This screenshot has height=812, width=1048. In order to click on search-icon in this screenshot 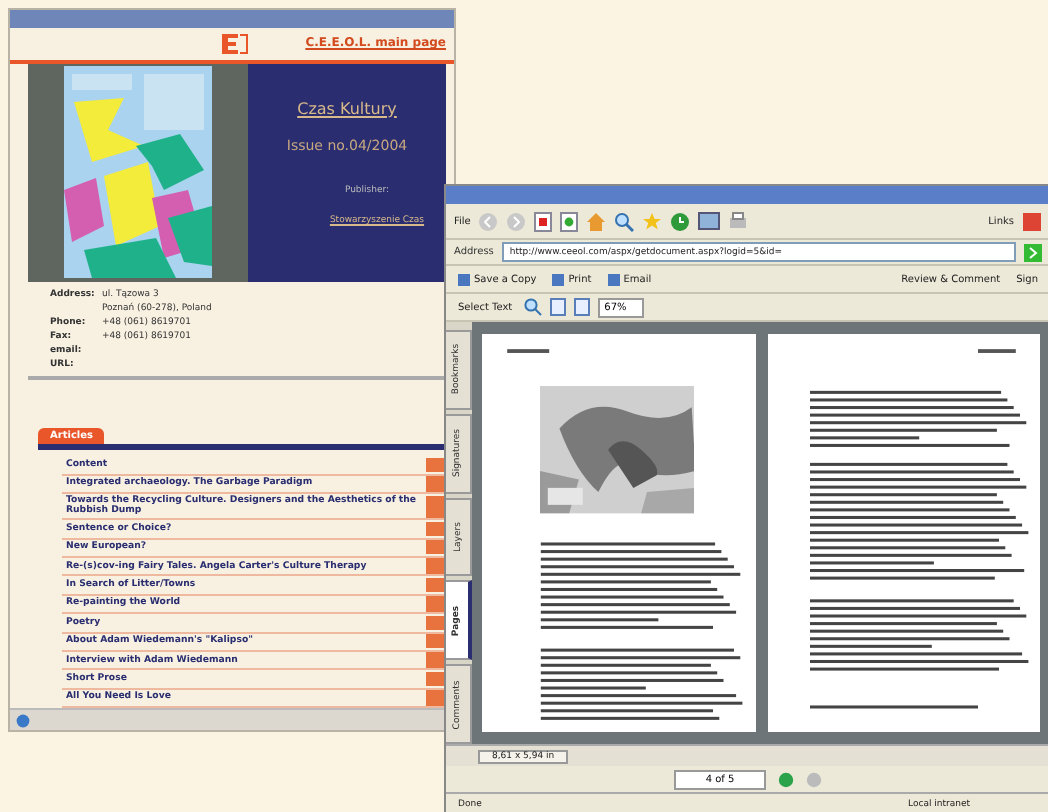, I will do `click(624, 221)`.